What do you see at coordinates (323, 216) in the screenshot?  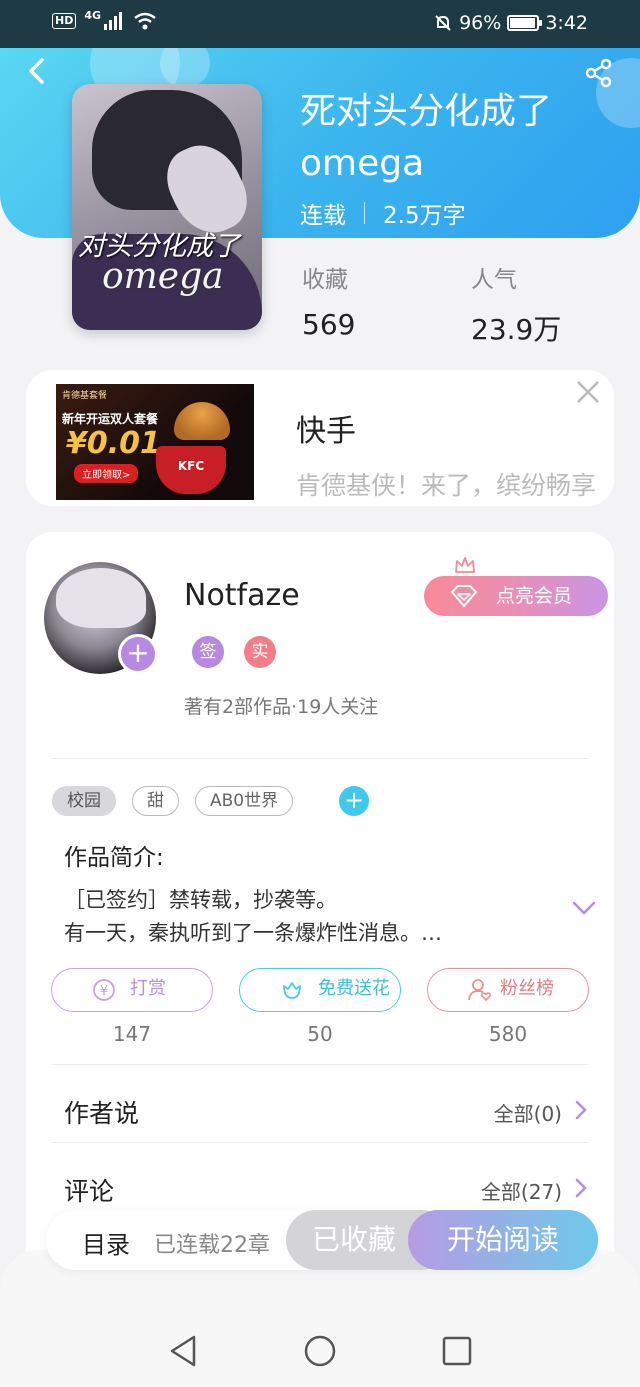 I see `book-status: 连载` at bounding box center [323, 216].